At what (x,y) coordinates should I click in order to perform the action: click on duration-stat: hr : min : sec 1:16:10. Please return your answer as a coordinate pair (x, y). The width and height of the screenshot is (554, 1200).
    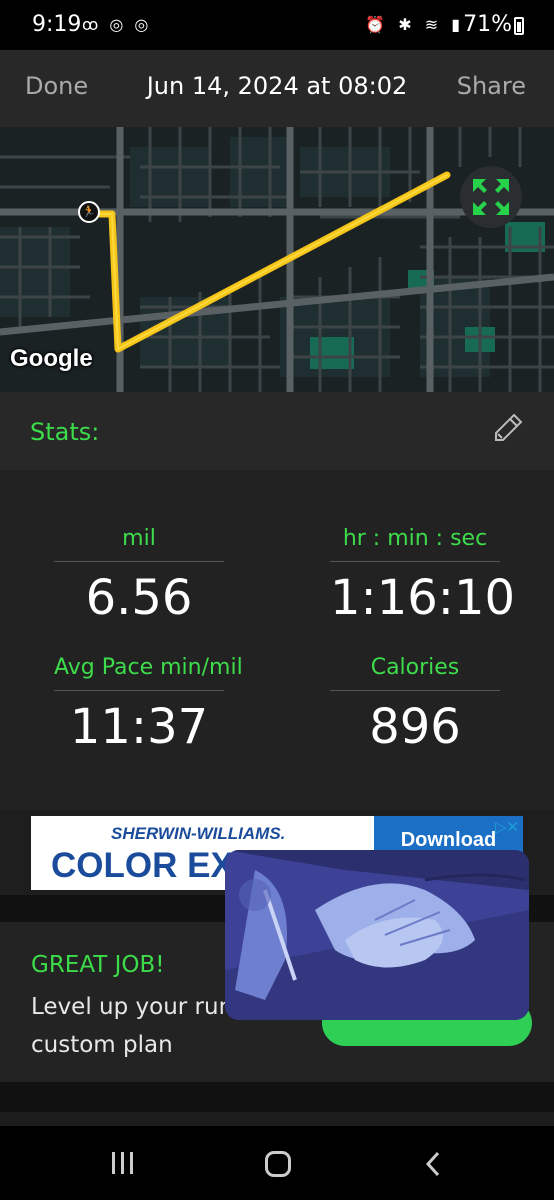
    Looking at the image, I should click on (423, 576).